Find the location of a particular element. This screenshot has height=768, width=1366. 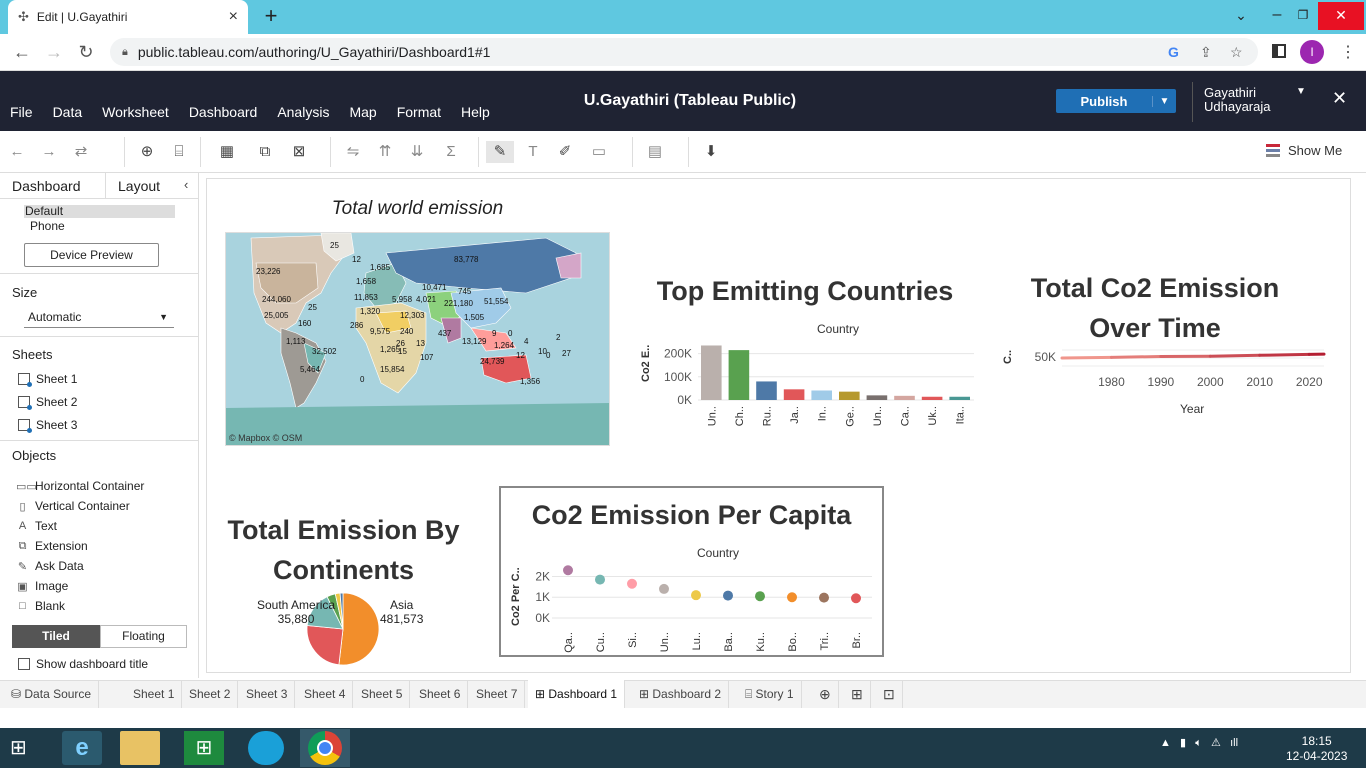

object-extension: ⧉ Extension is located at coordinates (52, 546).